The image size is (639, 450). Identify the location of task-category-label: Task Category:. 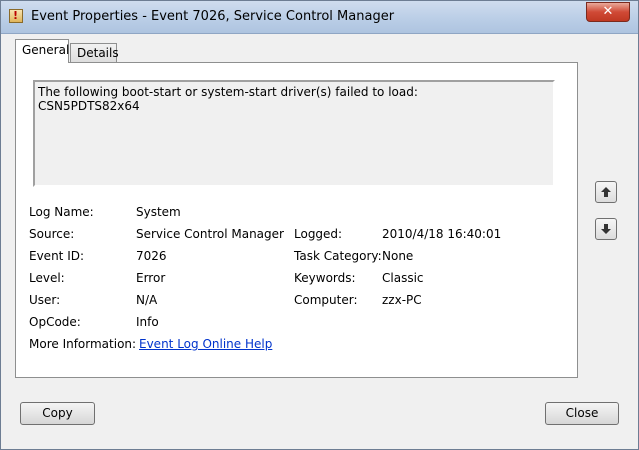
(338, 256).